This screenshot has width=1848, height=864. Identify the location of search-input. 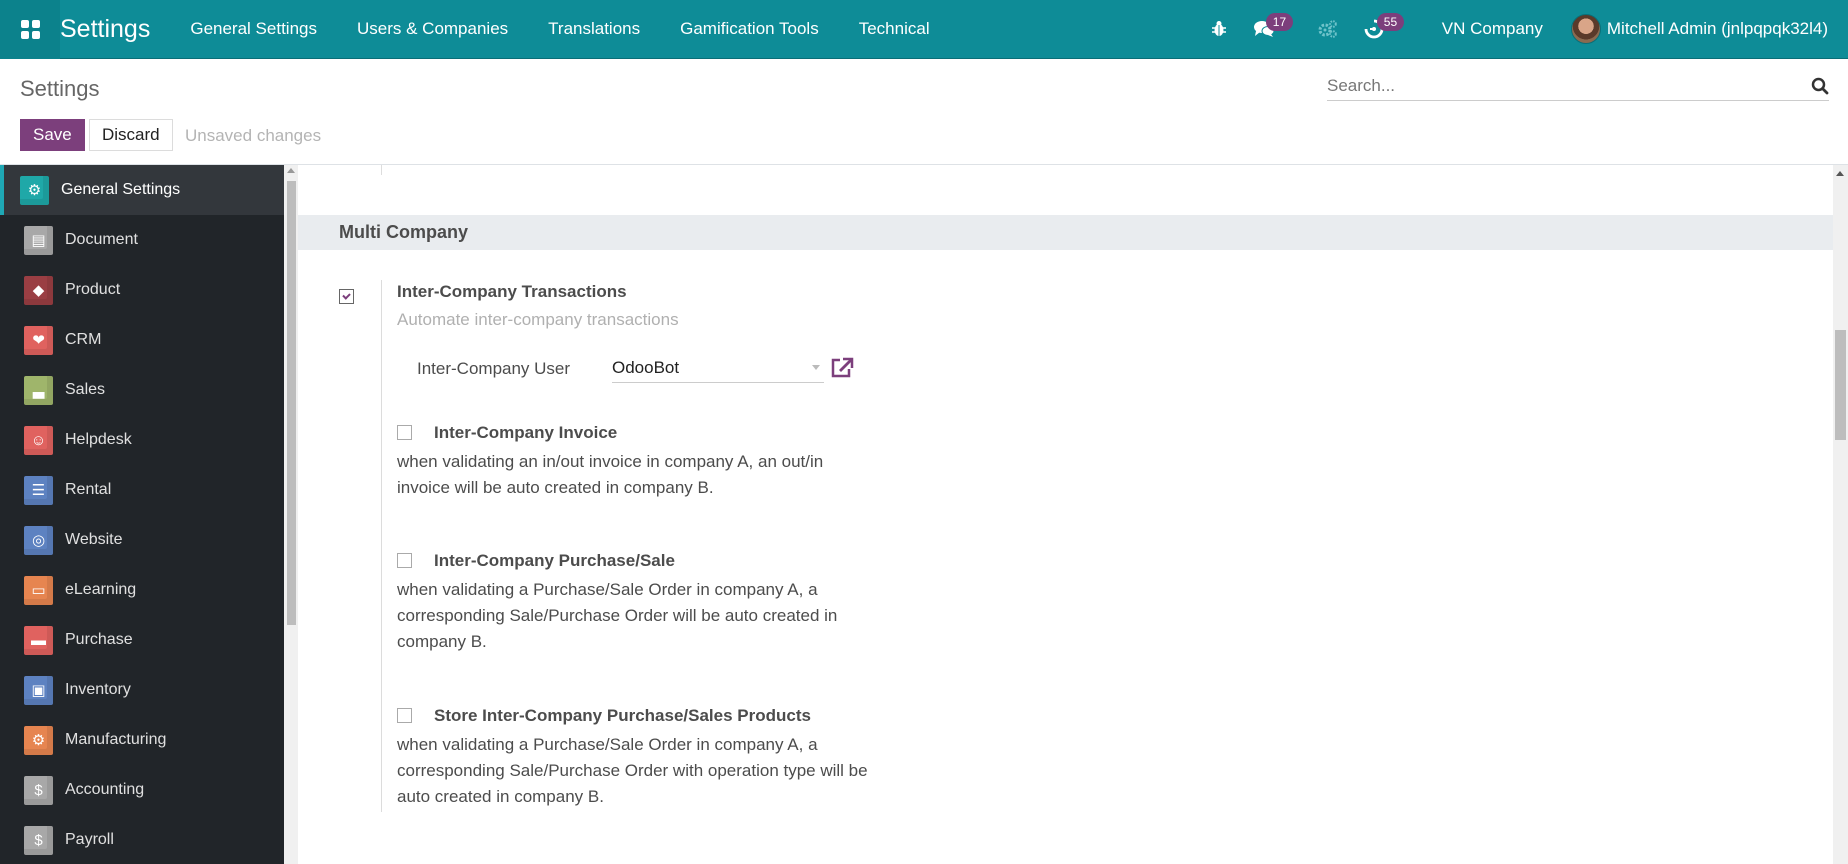
(1569, 85).